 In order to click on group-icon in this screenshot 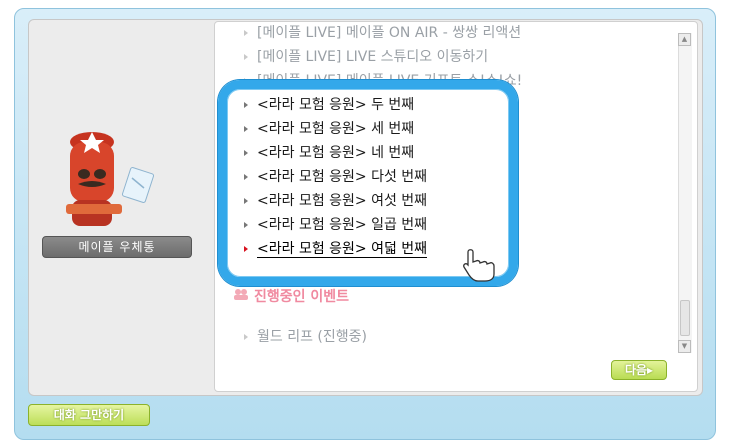, I will do `click(243, 297)`.